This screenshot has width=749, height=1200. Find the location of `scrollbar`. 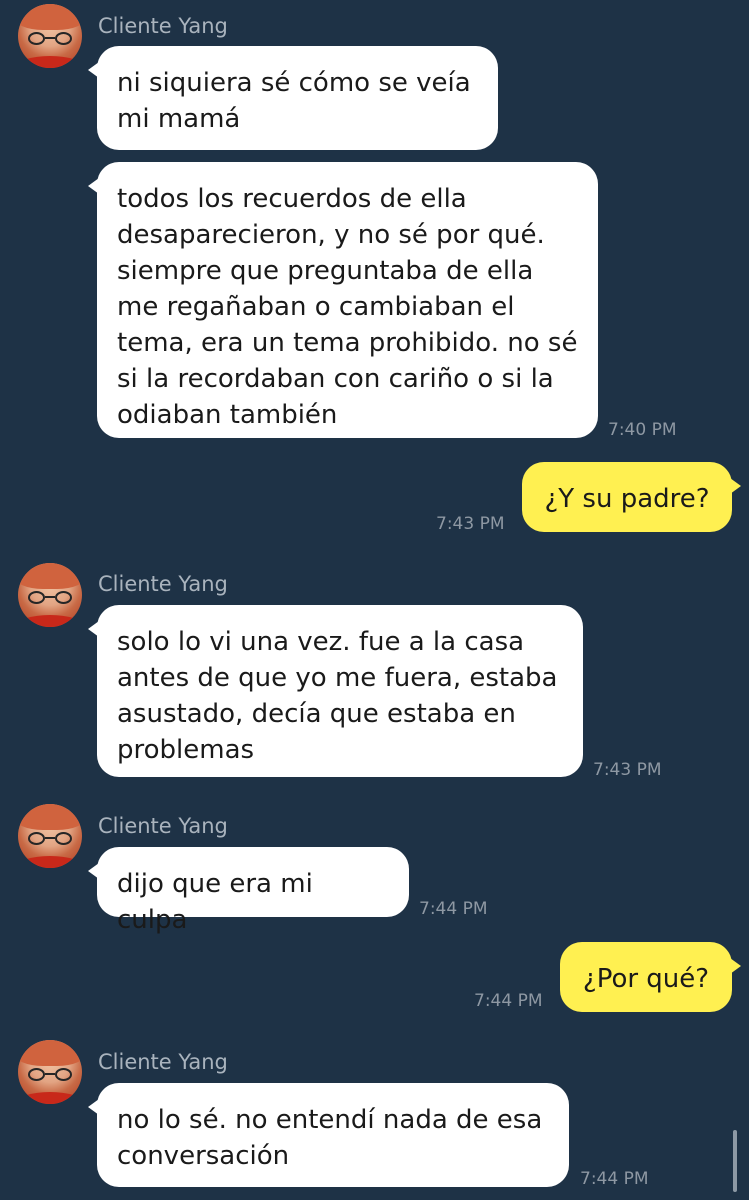

scrollbar is located at coordinates (735, 1161).